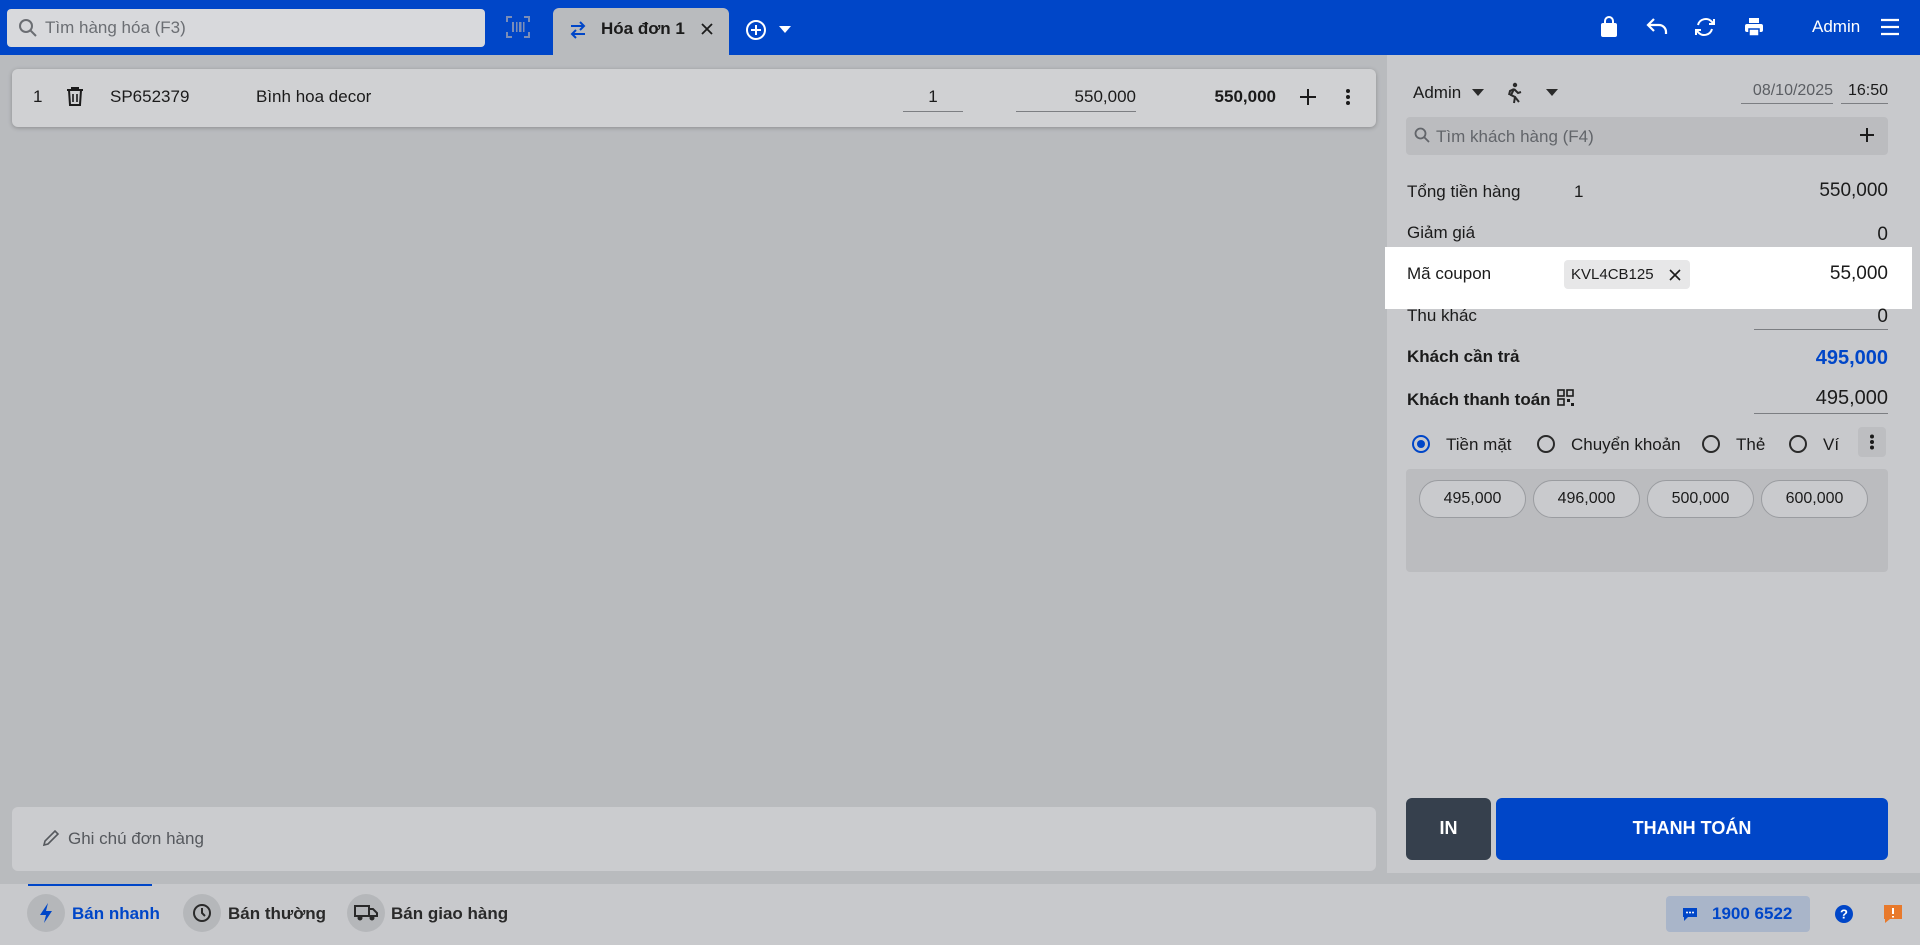  I want to click on time-field: 16:50, so click(1864, 93).